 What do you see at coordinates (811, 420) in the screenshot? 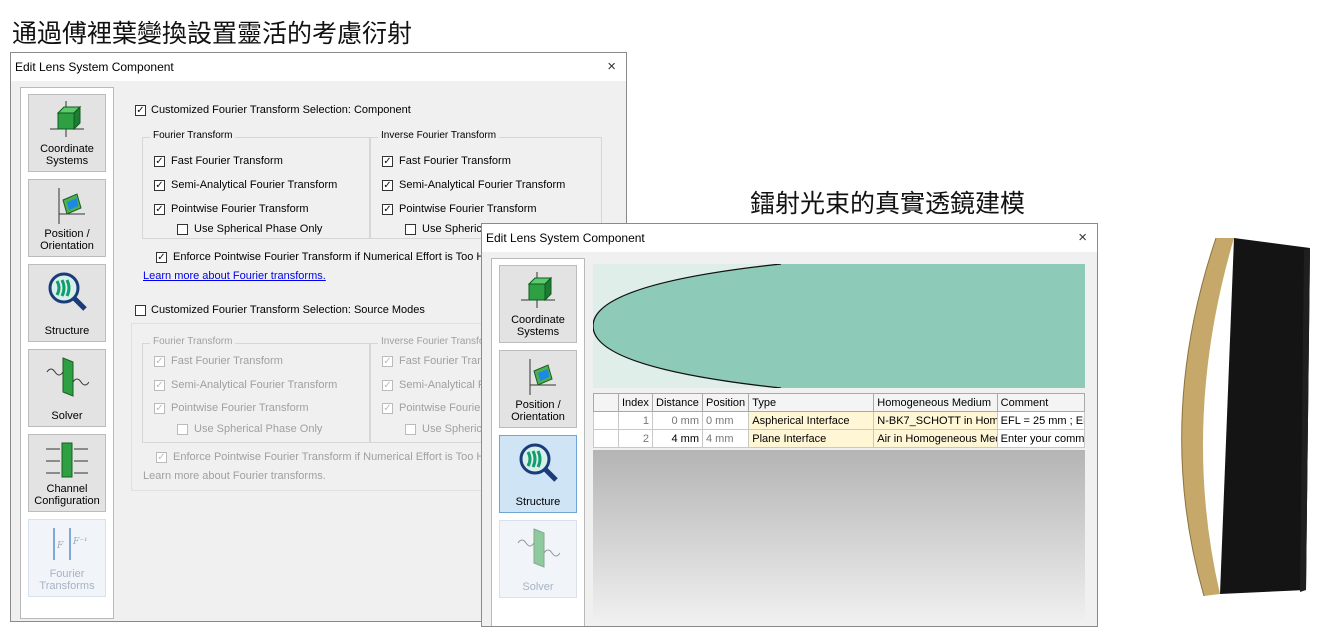
I see `cell-type: Aspherical Interface` at bounding box center [811, 420].